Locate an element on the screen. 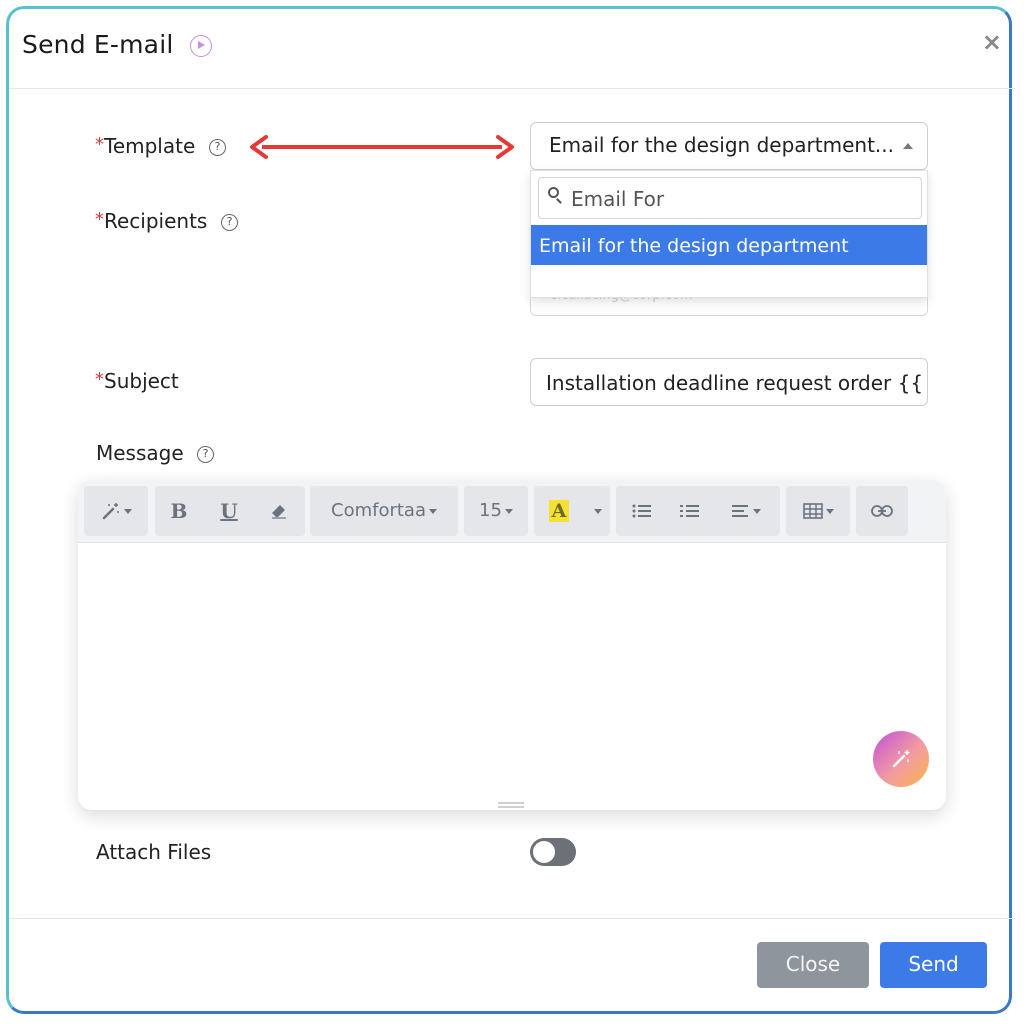 The image size is (1024, 1024). template-label: *Template is located at coordinates (145, 146).